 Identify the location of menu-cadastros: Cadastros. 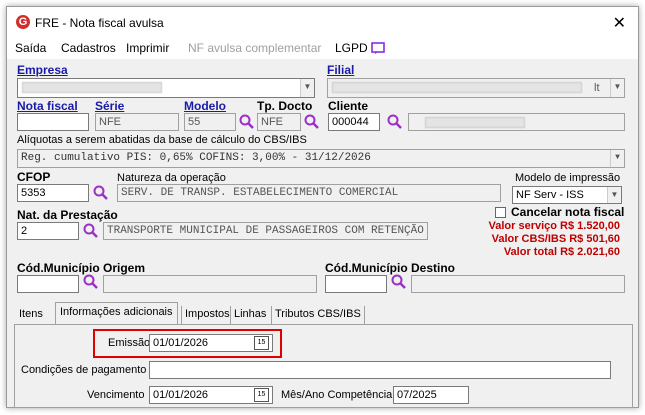
(88, 48).